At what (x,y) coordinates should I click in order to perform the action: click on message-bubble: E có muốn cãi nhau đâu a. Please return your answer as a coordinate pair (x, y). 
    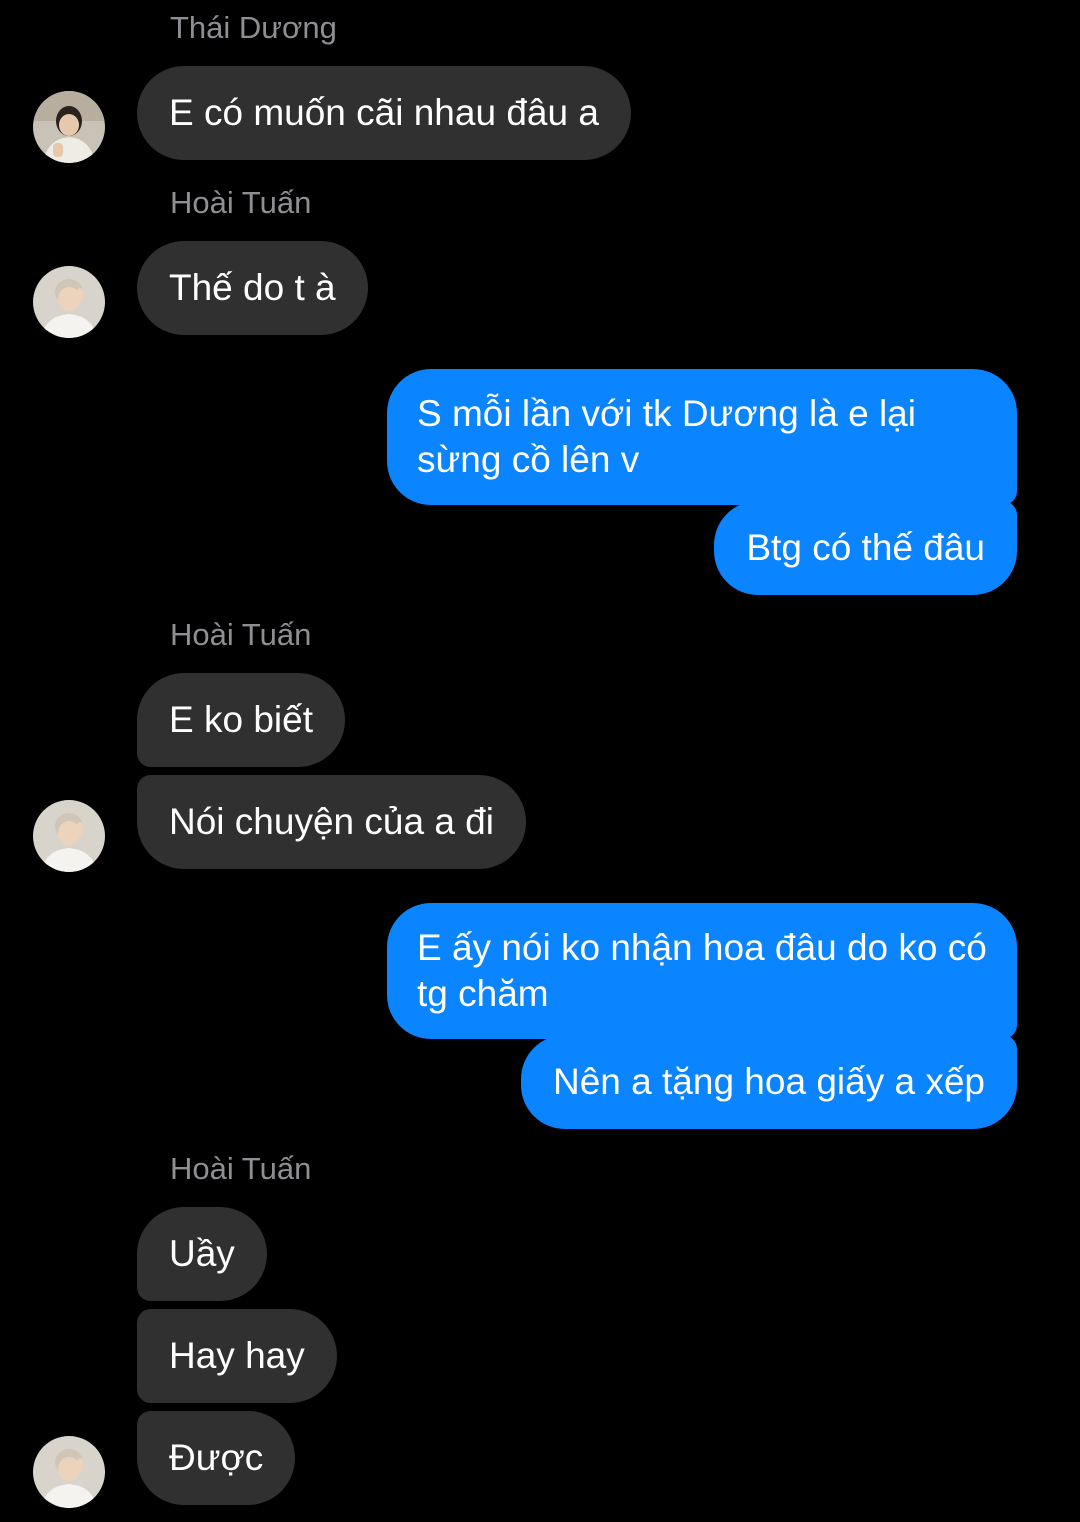
    Looking at the image, I should click on (384, 113).